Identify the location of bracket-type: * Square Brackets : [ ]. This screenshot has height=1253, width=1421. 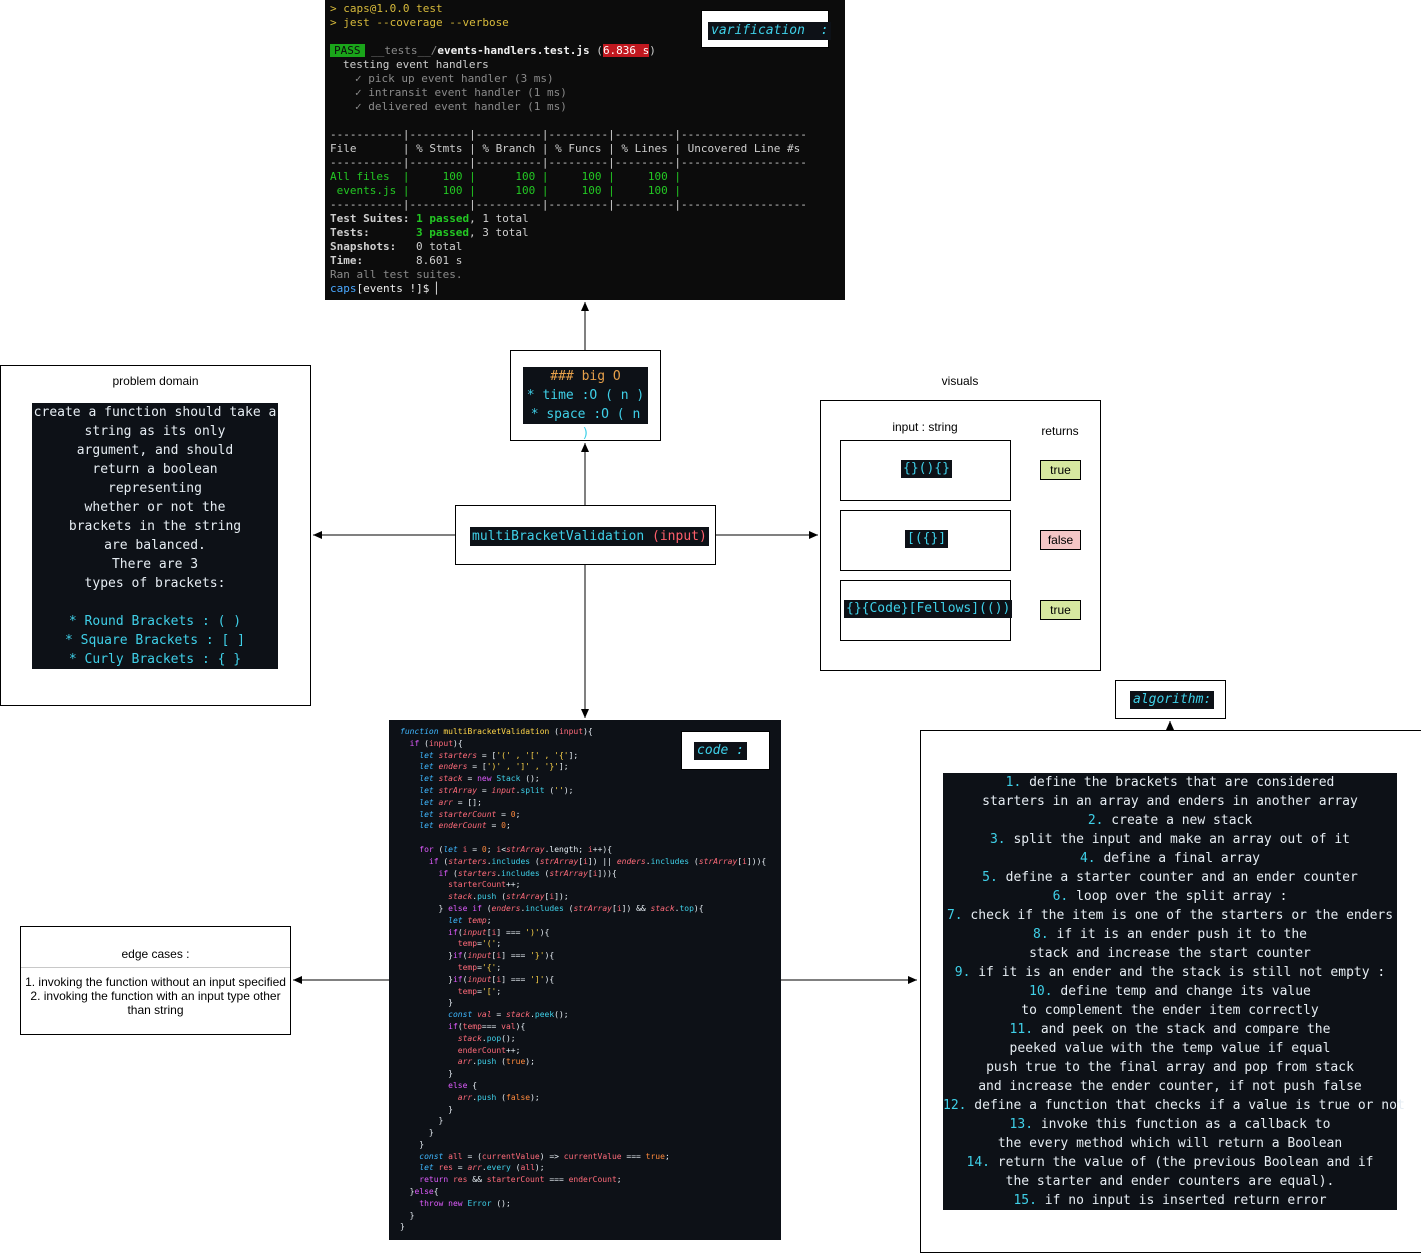
(154, 640).